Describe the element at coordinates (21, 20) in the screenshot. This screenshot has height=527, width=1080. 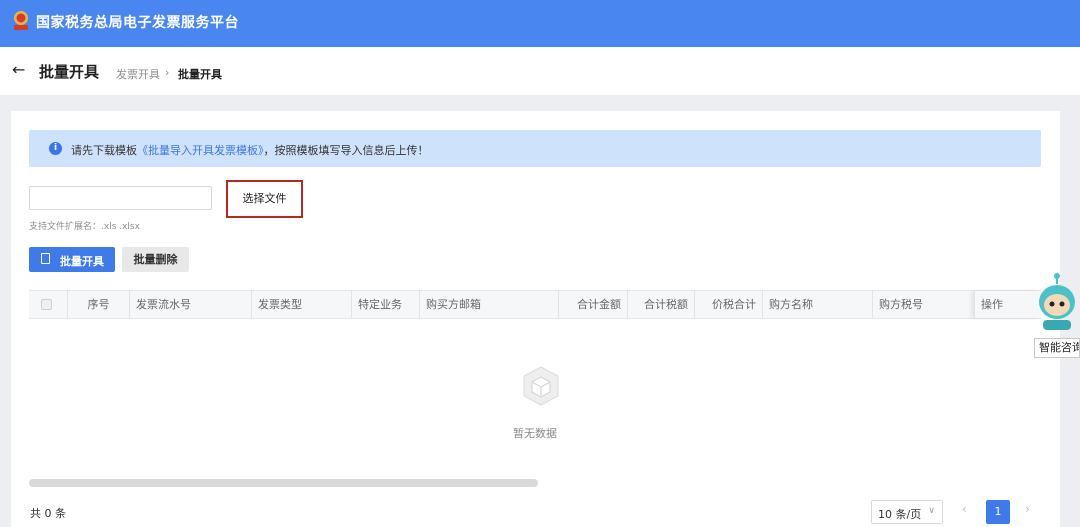
I see `tax-emblem-icon` at that location.